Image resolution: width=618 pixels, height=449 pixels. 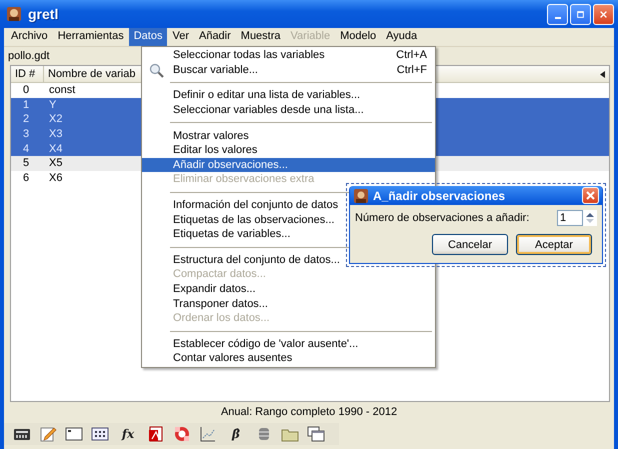 What do you see at coordinates (249, 55) in the screenshot?
I see `menu-label: Seleccionar todas las variables` at bounding box center [249, 55].